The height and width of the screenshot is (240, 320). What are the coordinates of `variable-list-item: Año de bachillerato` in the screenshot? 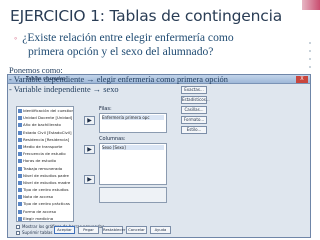 It's located at (45, 124).